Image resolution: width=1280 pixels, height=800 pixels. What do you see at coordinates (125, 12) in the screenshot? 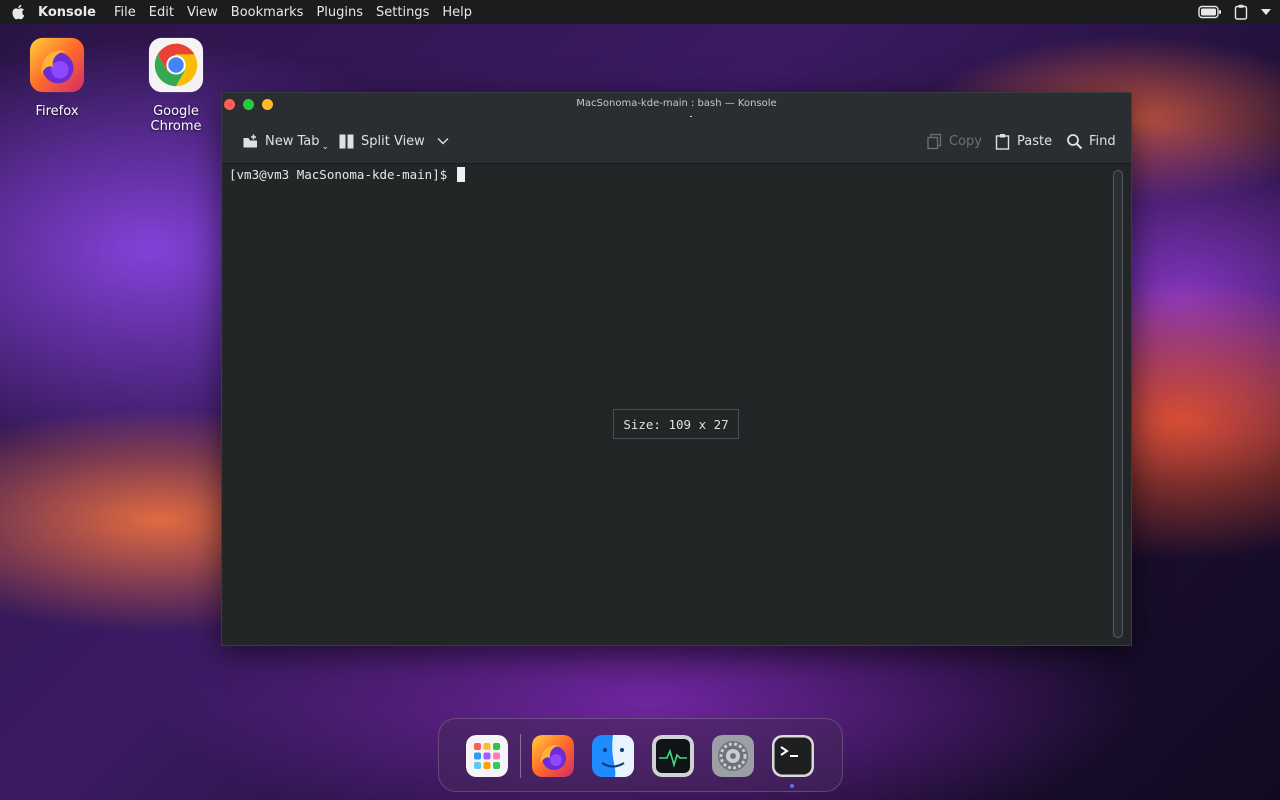
I see `menu-file: File` at bounding box center [125, 12].